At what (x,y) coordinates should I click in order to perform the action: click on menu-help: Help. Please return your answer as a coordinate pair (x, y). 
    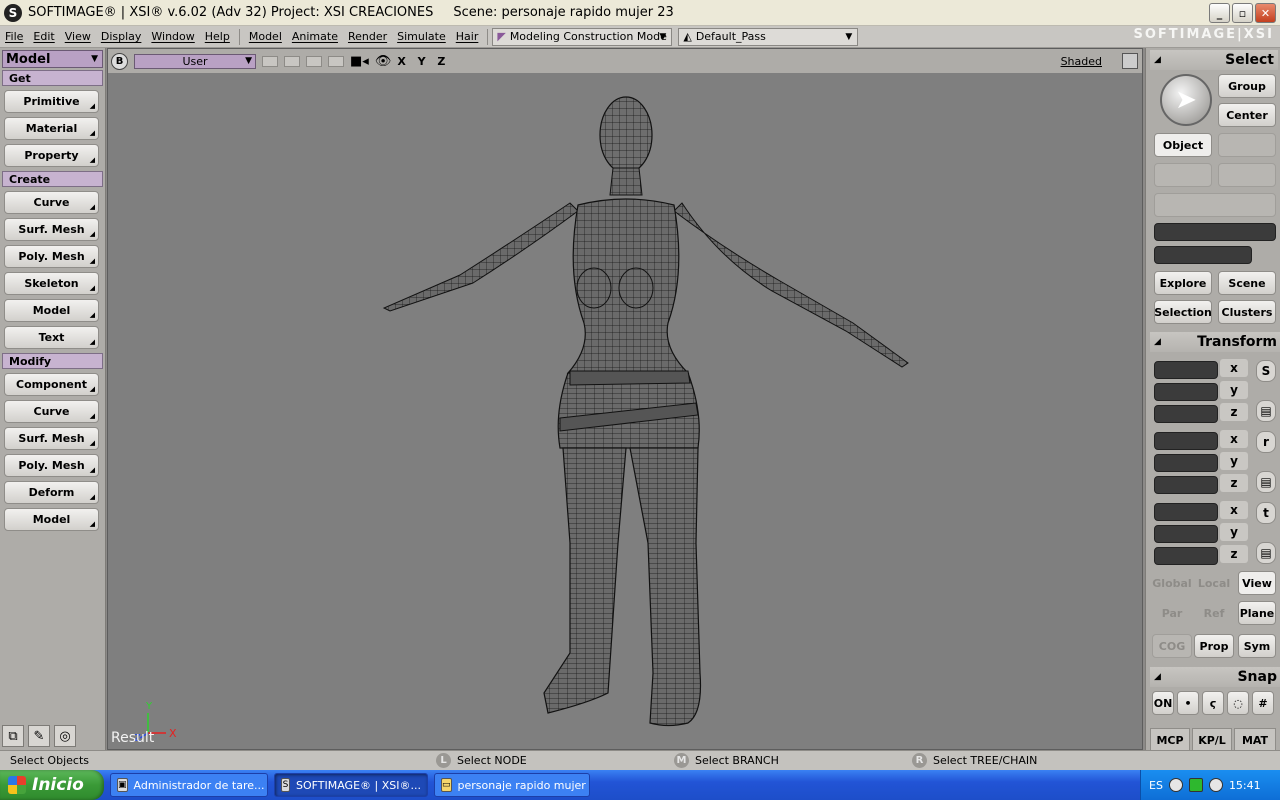
    Looking at the image, I should click on (217, 36).